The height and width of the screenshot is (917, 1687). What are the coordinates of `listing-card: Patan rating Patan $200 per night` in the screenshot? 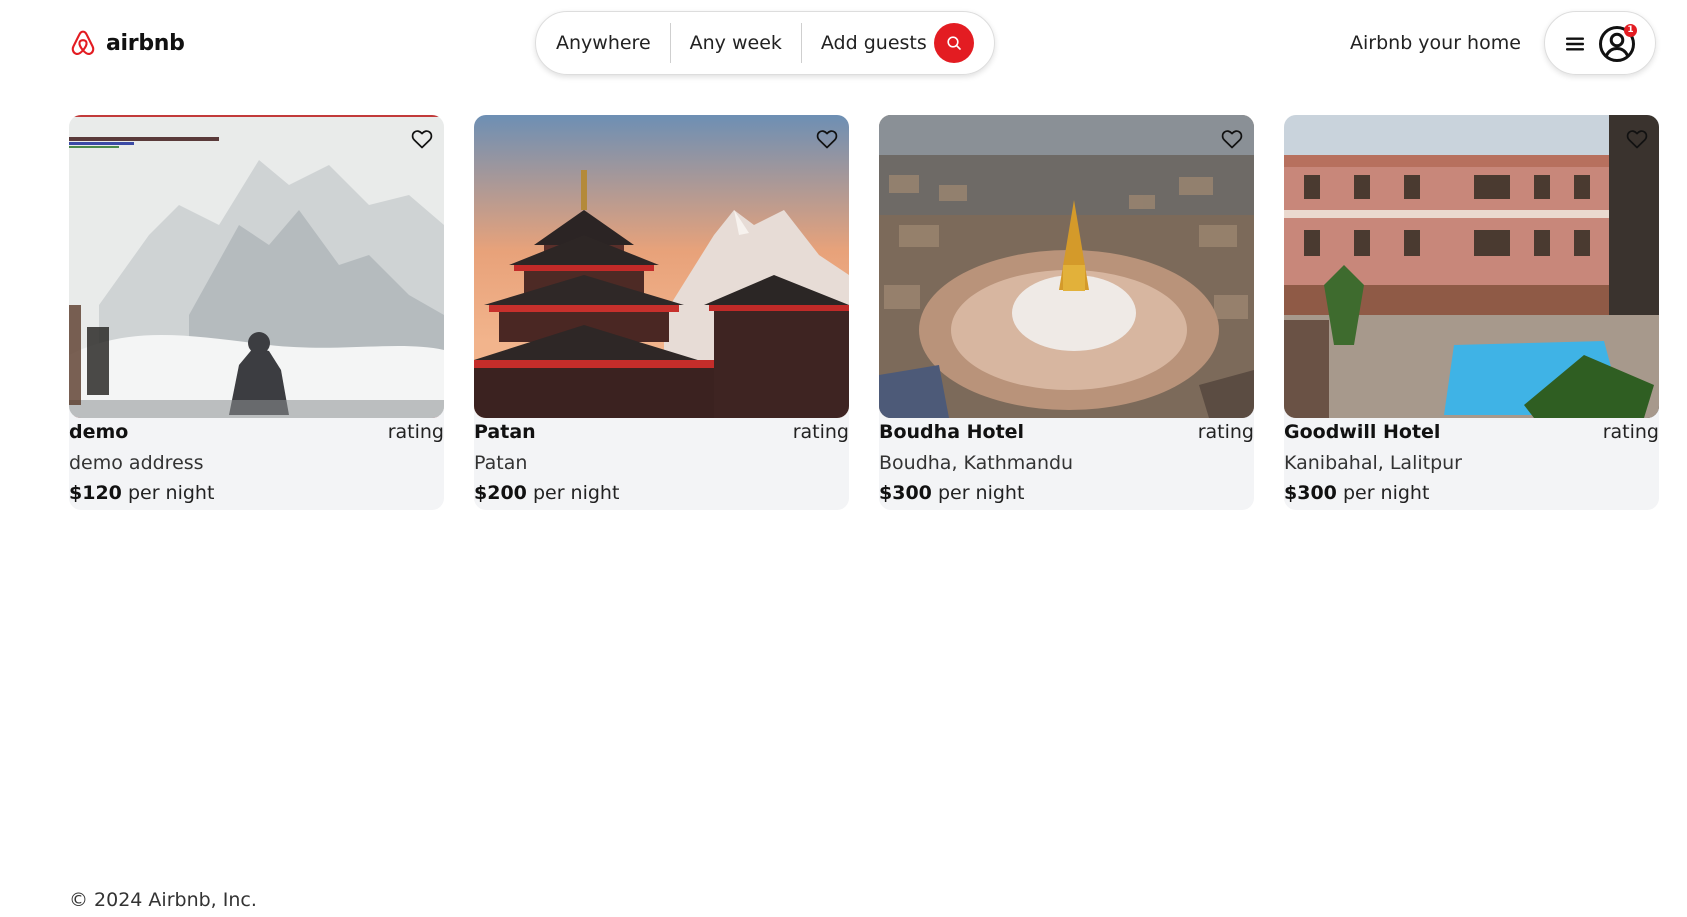 It's located at (661, 312).